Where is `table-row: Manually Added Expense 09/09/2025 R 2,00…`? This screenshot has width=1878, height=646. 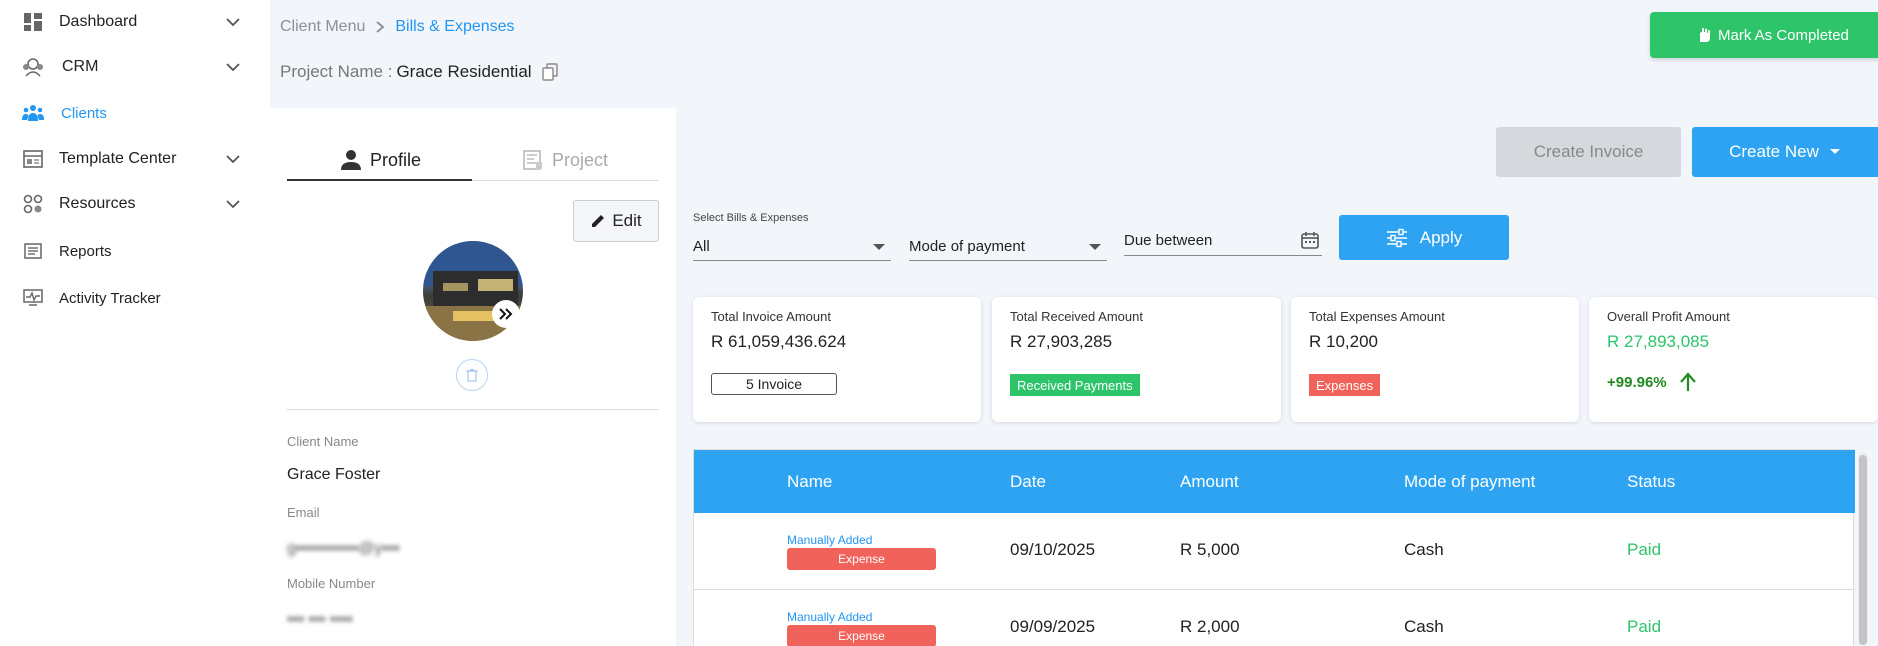 table-row: Manually Added Expense 09/09/2025 R 2,00… is located at coordinates (1274, 618).